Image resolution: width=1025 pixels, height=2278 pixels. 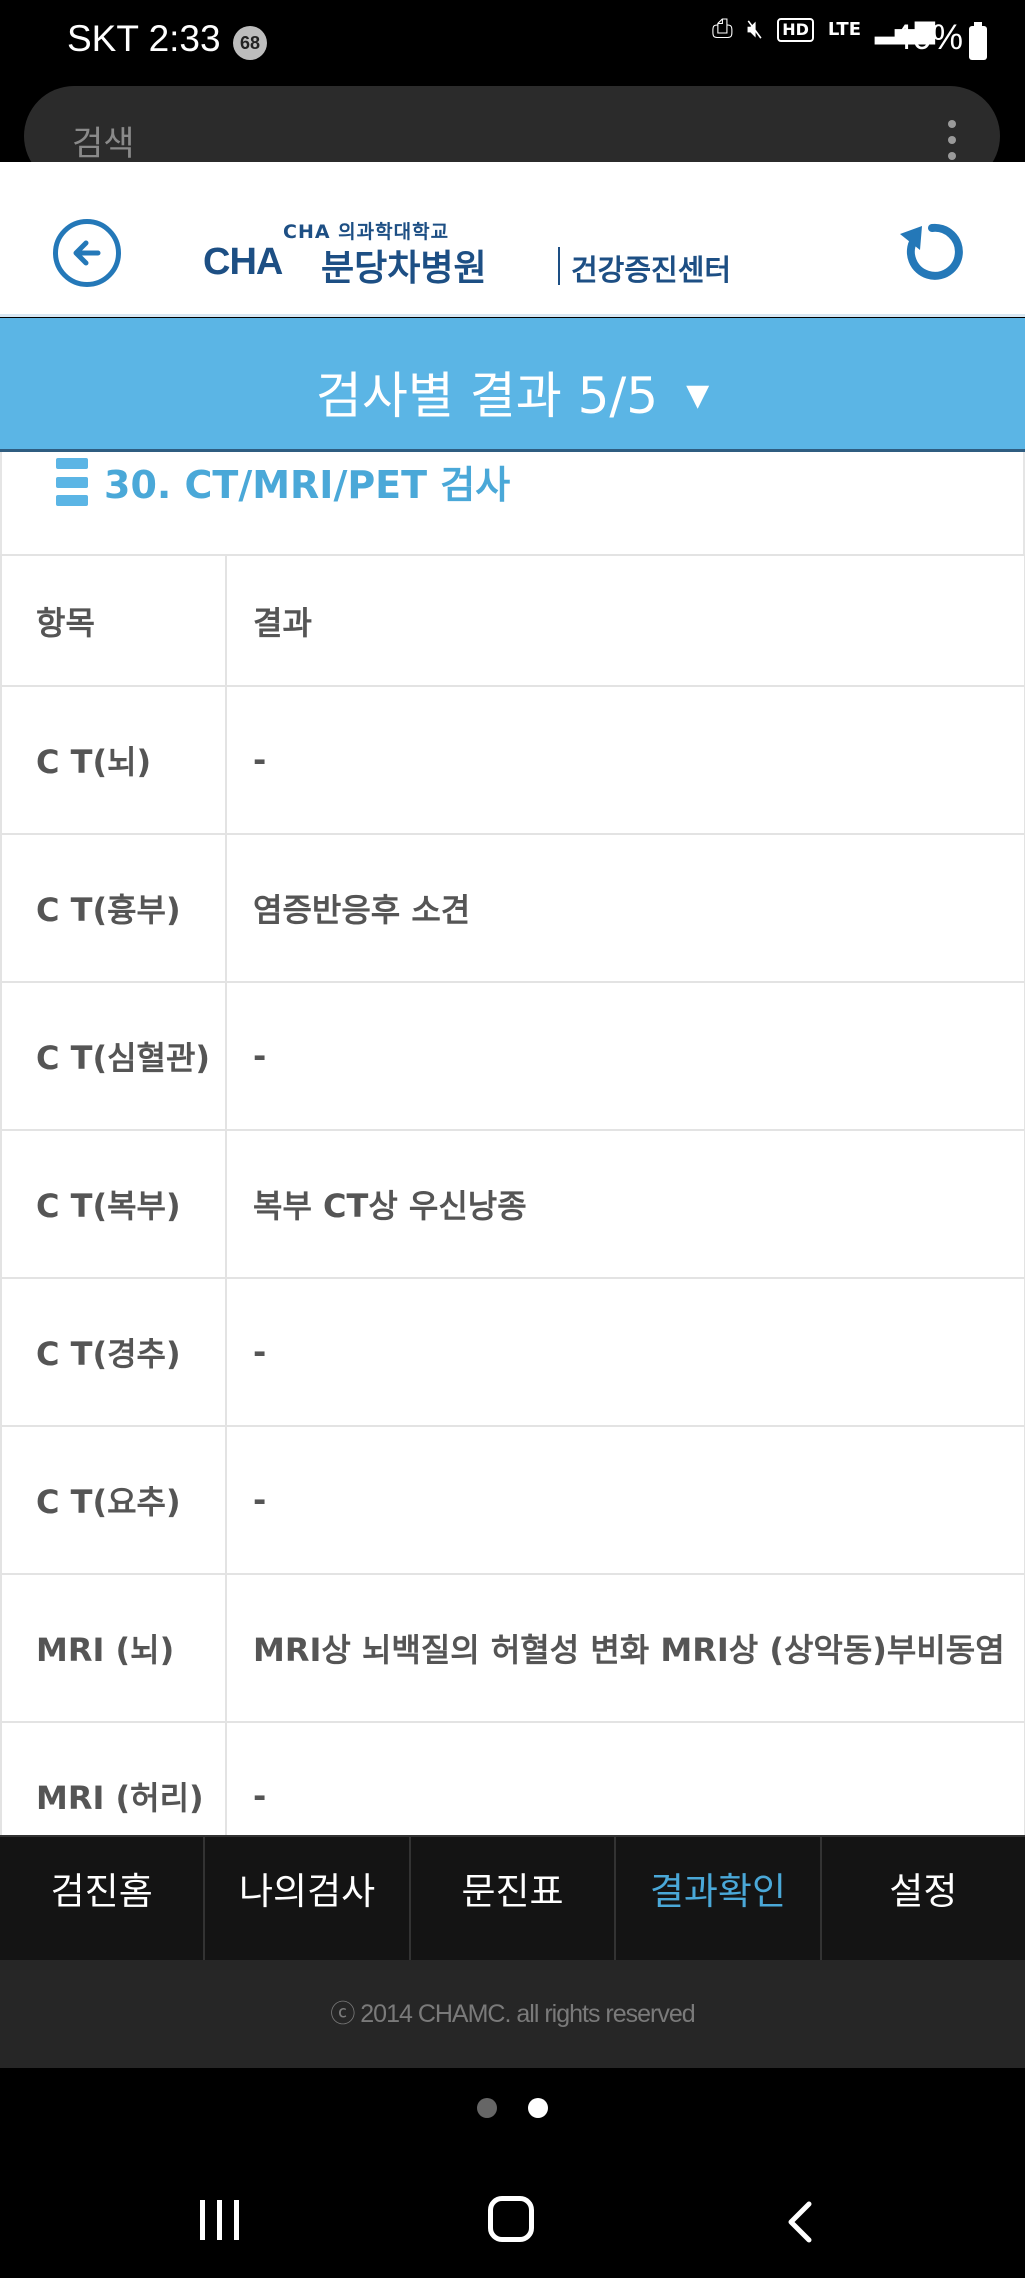 I want to click on table-row: C T(경추) -, so click(x=512, y=1352).